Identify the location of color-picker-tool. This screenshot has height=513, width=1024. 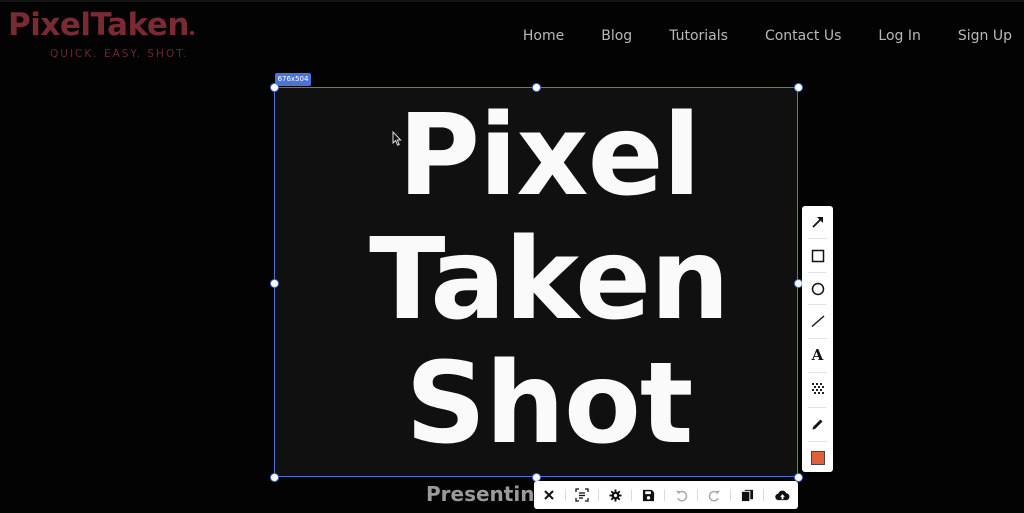
(817, 458).